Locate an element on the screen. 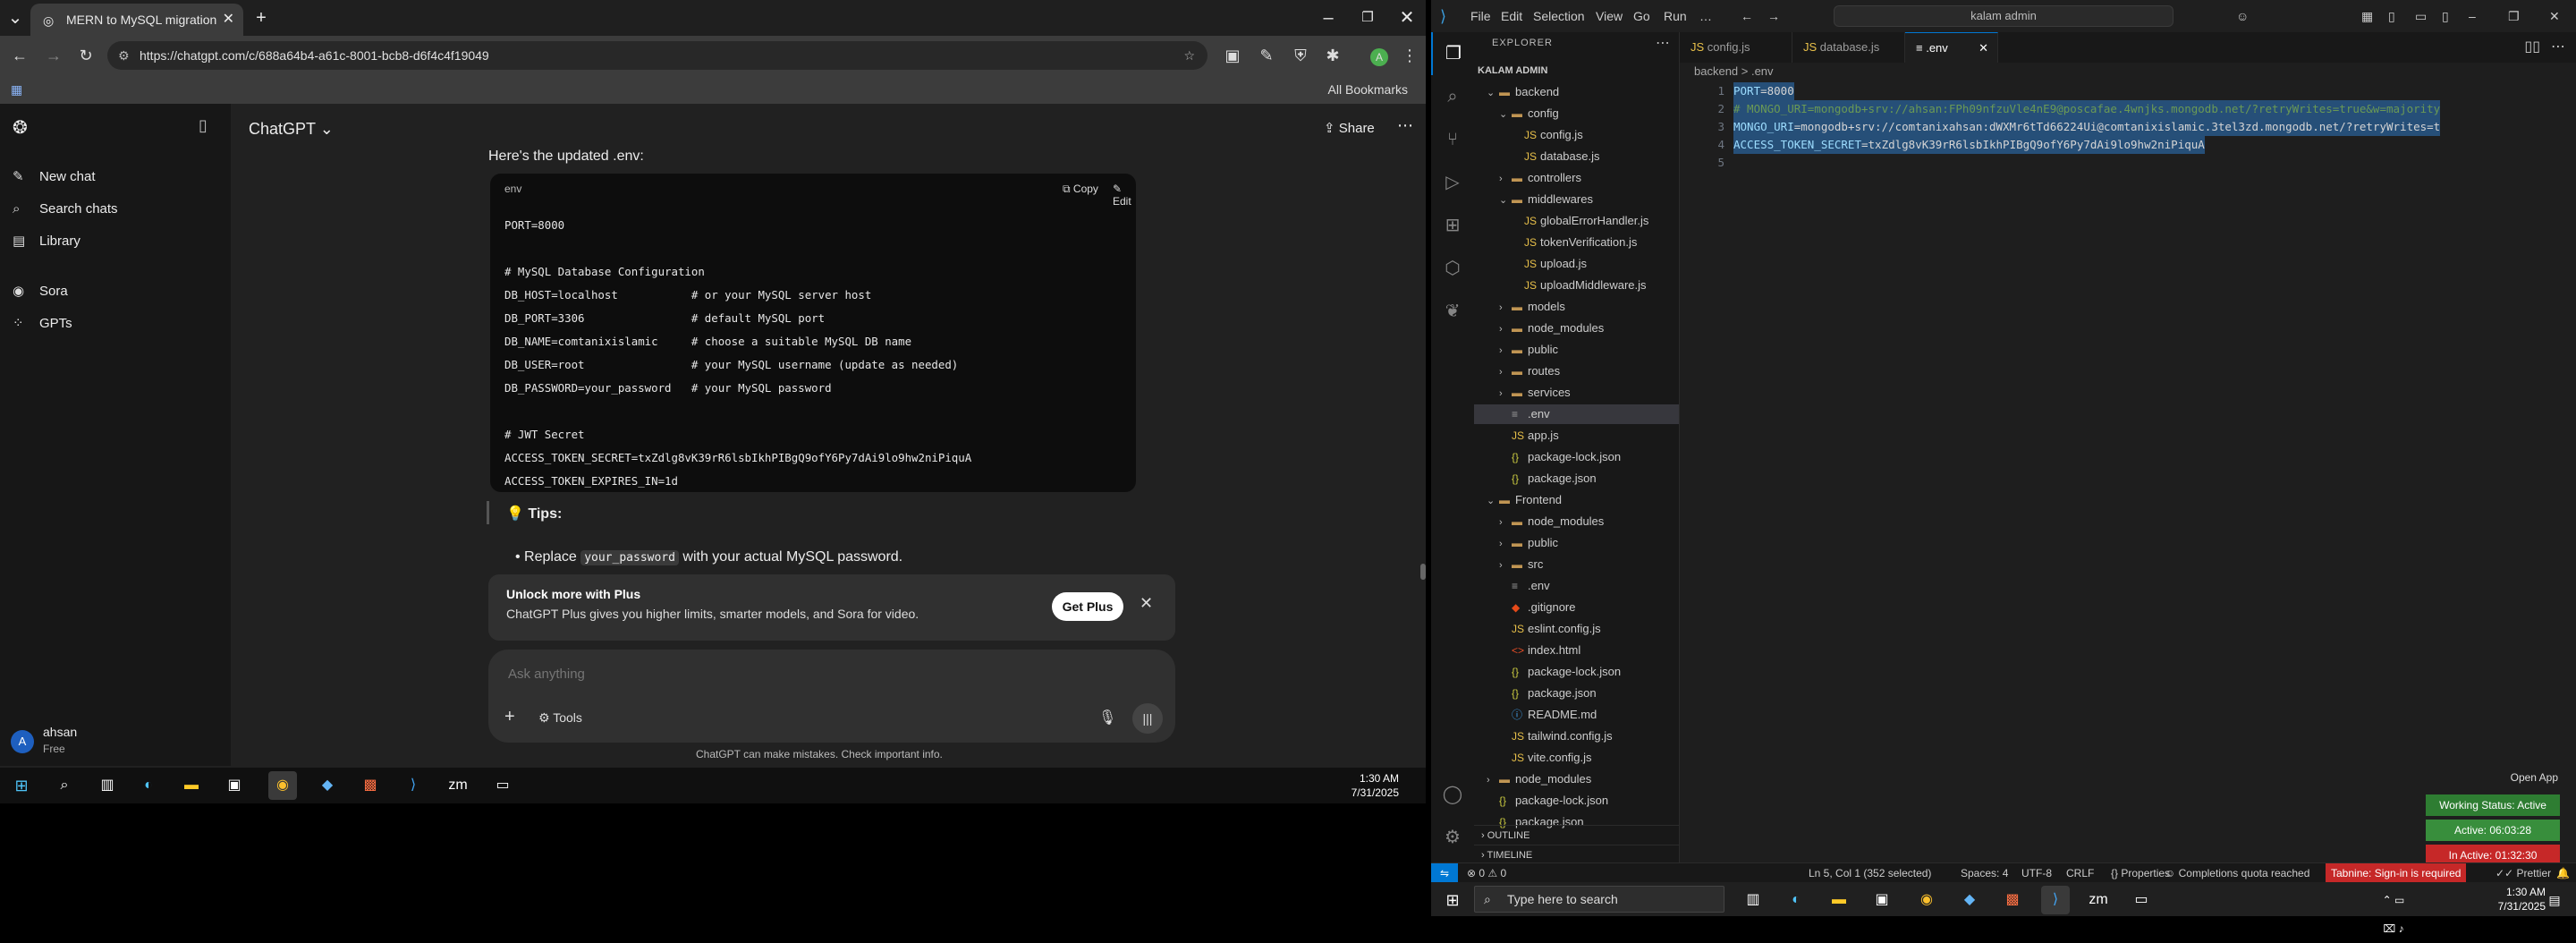  add-attachment-icon: + is located at coordinates (509, 717).